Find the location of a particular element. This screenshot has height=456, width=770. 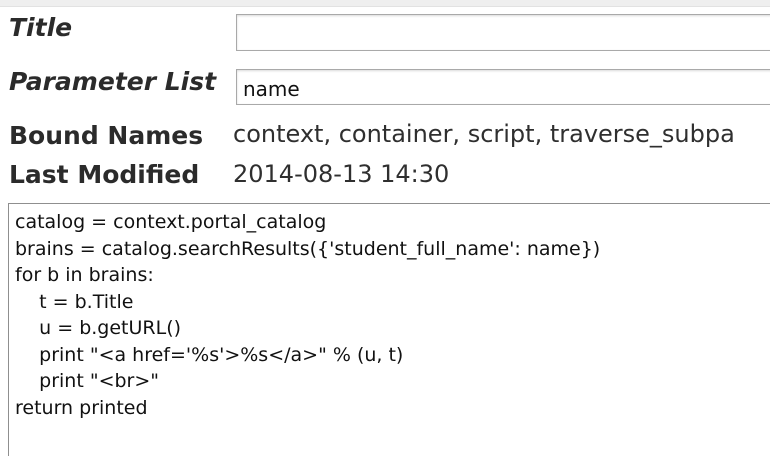

last-modified-value: 2014-08-13 14:30 is located at coordinates (341, 174).